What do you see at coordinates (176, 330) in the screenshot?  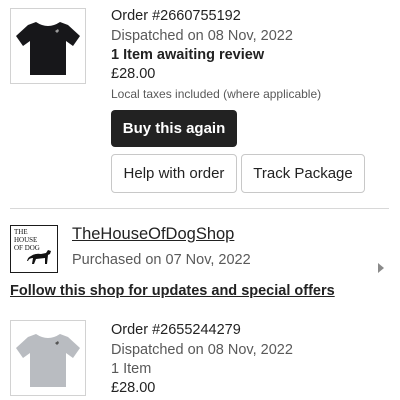 I see `order-number: Order #2655244279` at bounding box center [176, 330].